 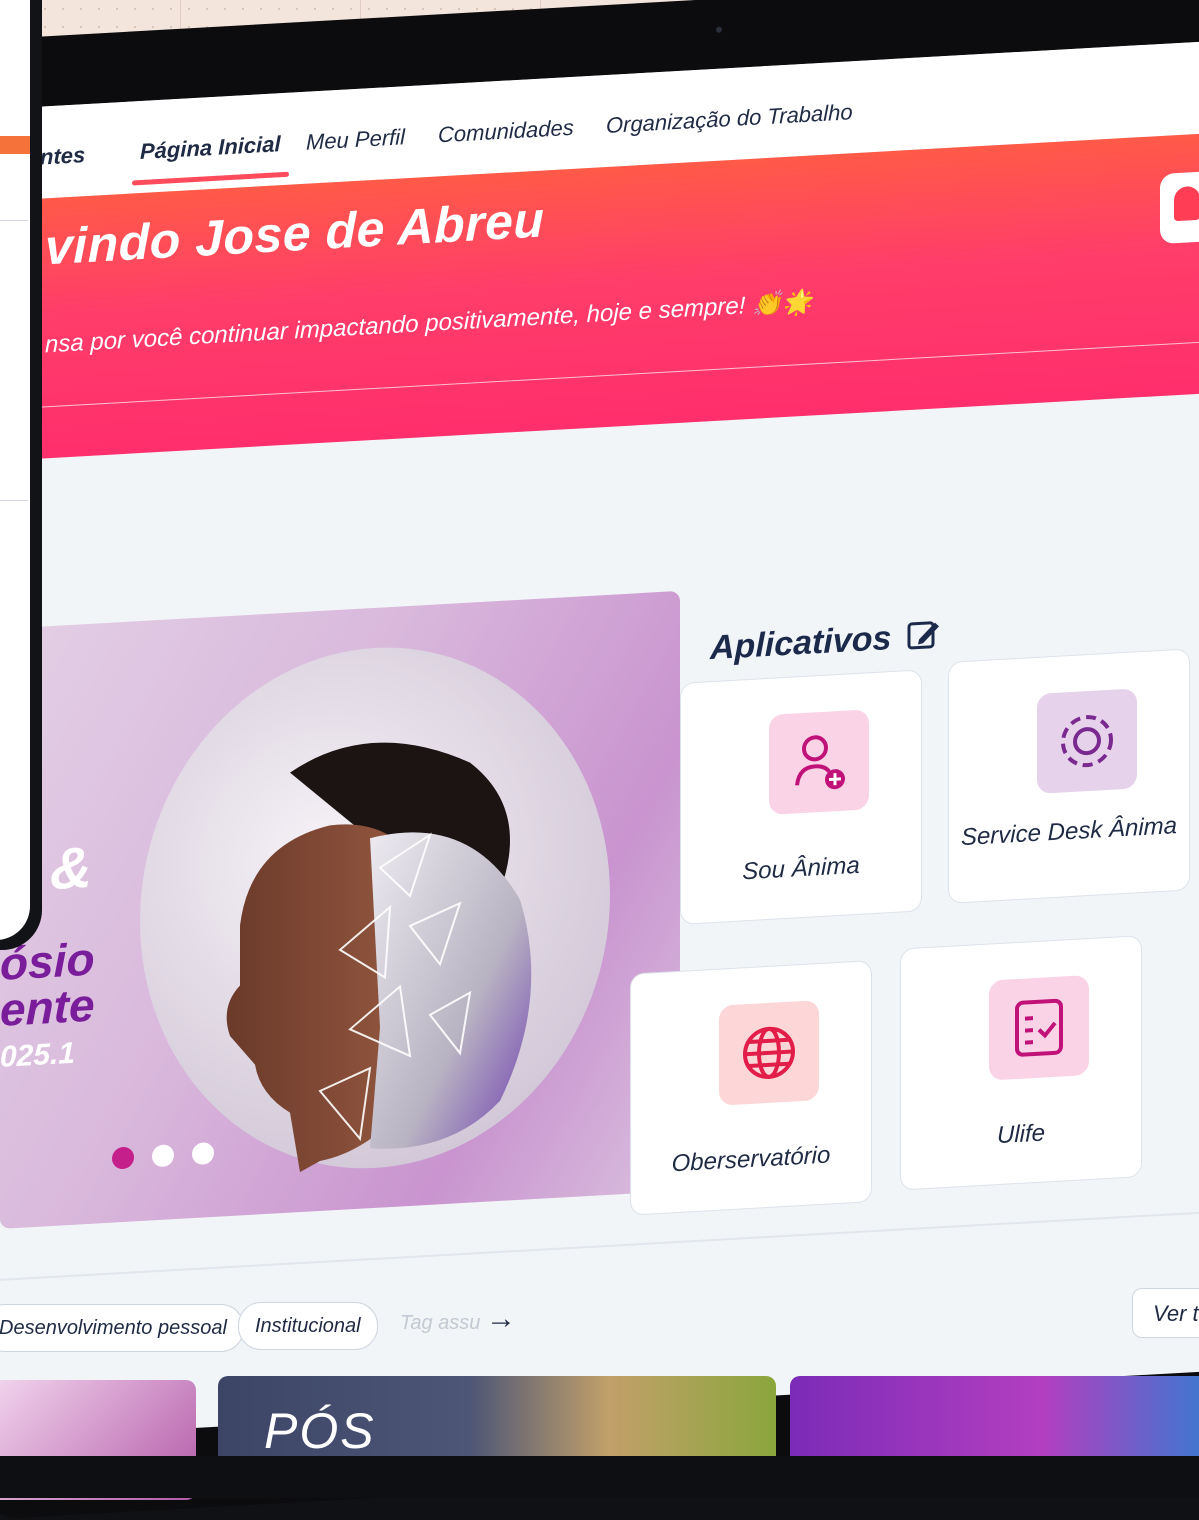 I want to click on phone-accent-bar, so click(x=15, y=145).